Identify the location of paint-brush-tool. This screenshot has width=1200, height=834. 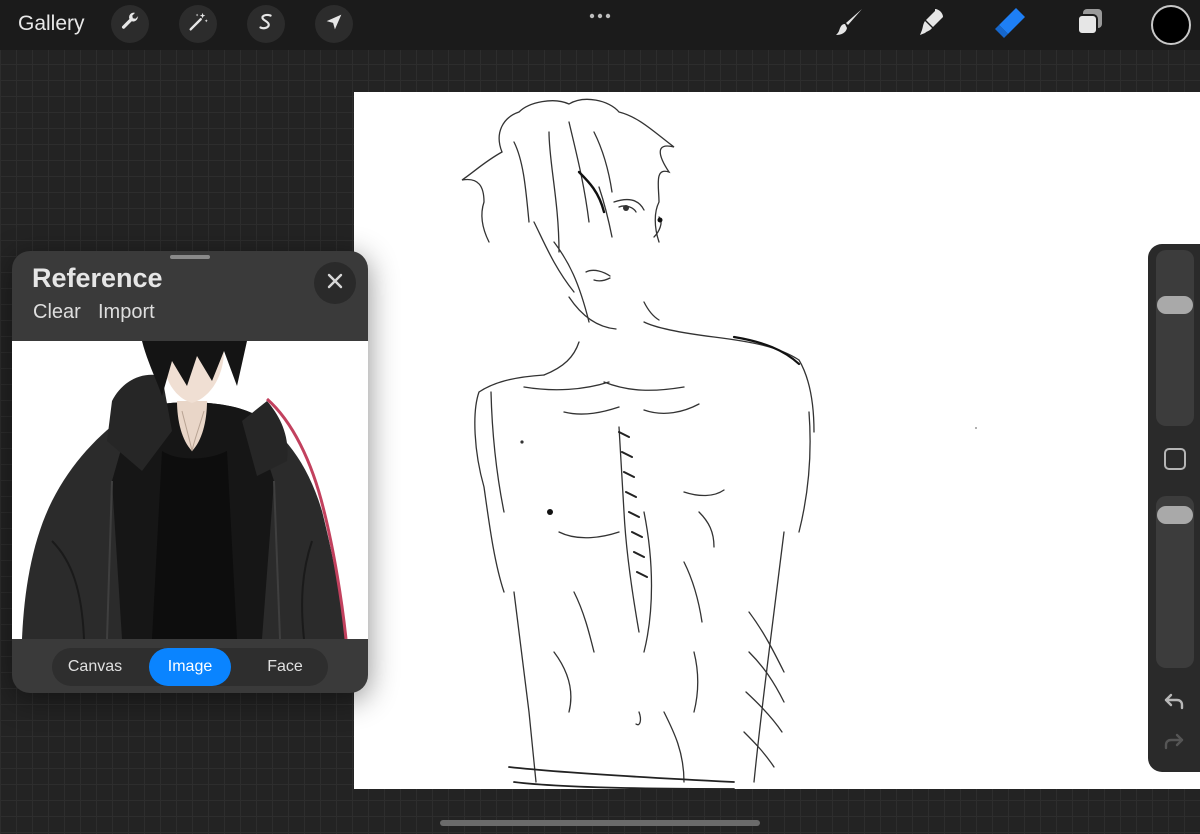
(850, 24).